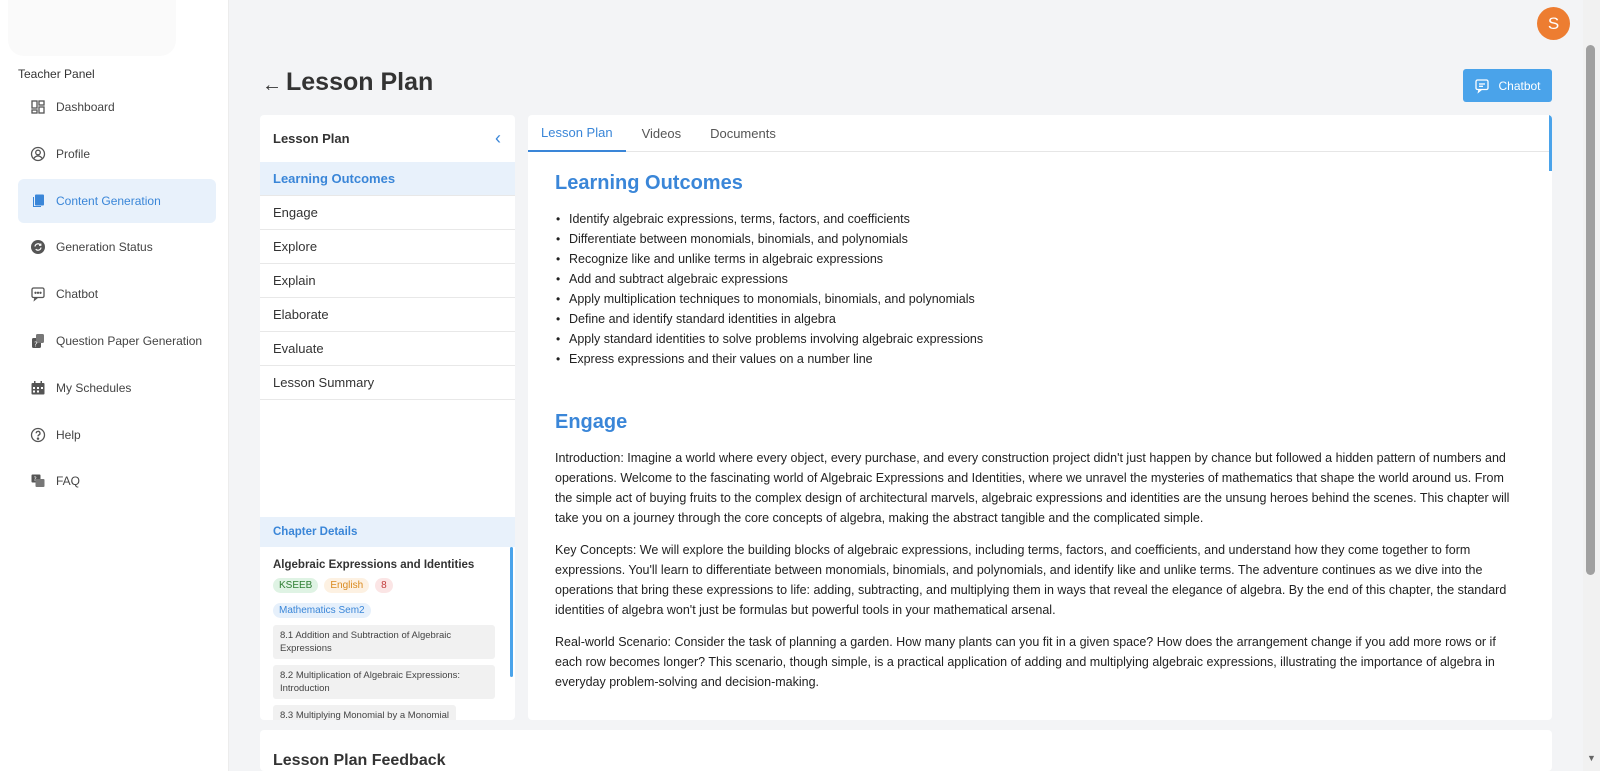  Describe the element at coordinates (322, 610) in the screenshot. I see `subject-badge: Mathematics Sem2` at that location.